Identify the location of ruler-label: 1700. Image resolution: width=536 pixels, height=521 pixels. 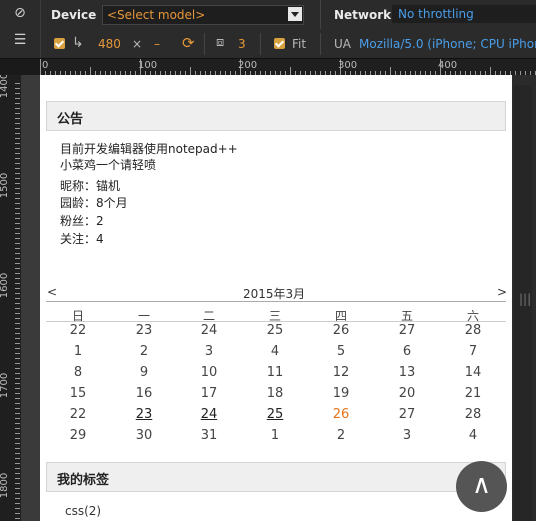
(5, 385).